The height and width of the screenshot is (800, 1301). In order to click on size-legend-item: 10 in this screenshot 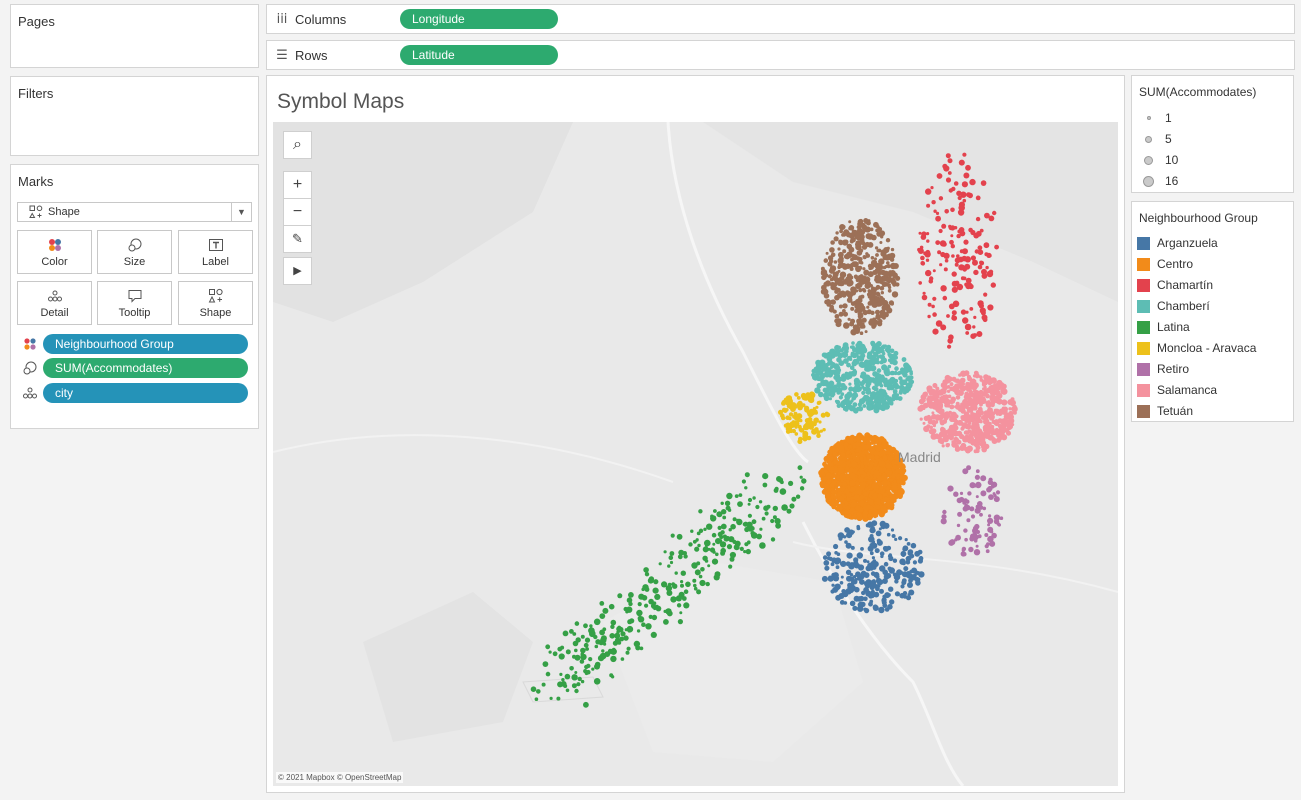, I will do `click(1159, 160)`.